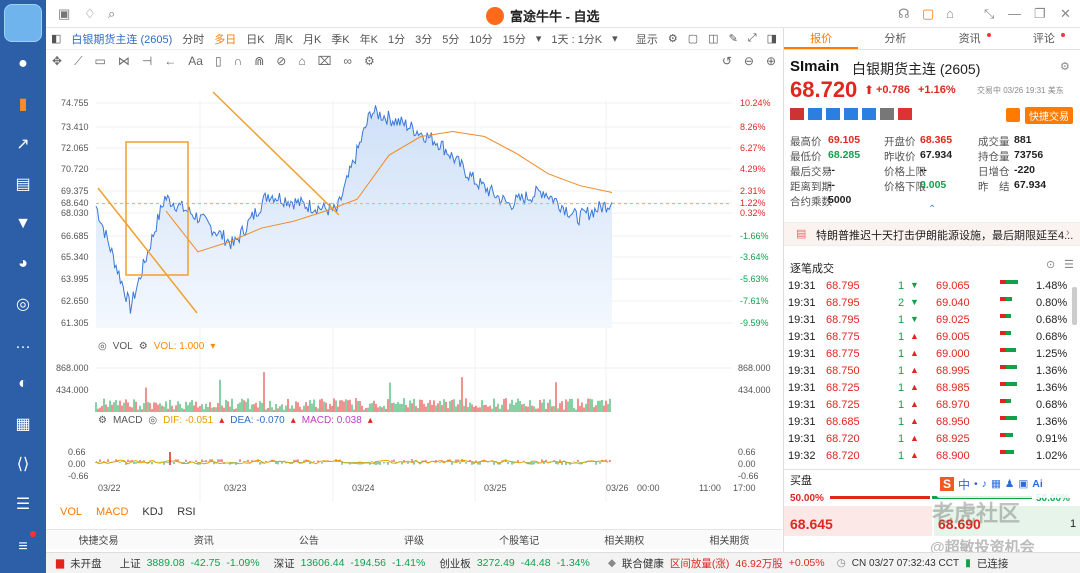 Image resolution: width=1080 pixels, height=573 pixels. What do you see at coordinates (1069, 264) in the screenshot?
I see `filter-icon: ☰` at bounding box center [1069, 264].